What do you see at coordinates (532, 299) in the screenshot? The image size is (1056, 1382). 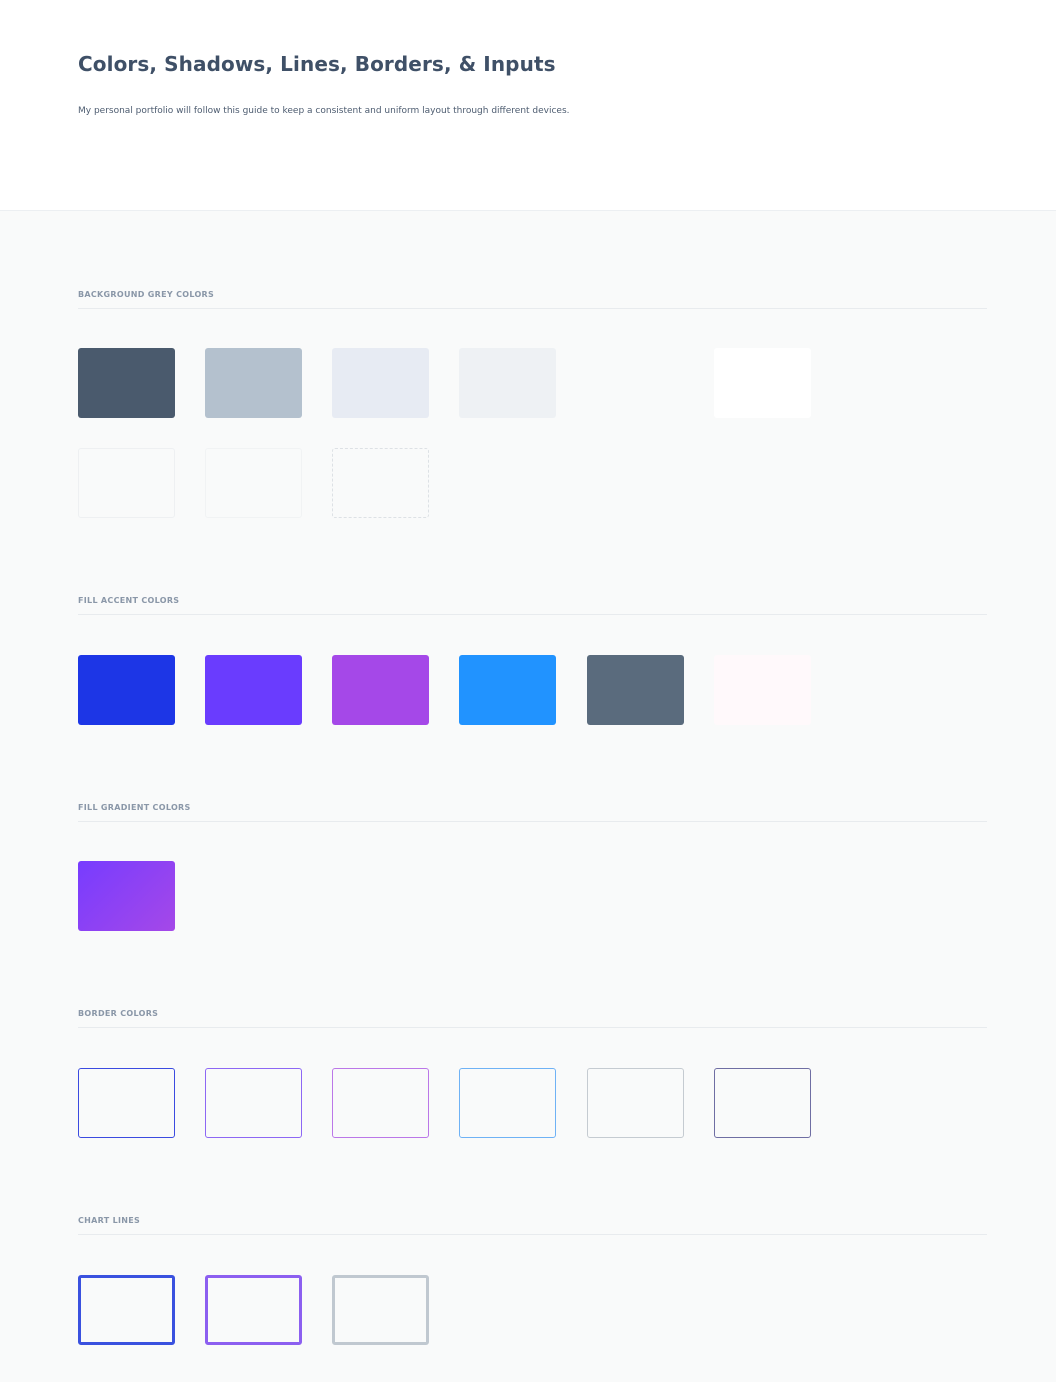 I see `section-label-background-grey: BACKGROUND GREY COLORS` at bounding box center [532, 299].